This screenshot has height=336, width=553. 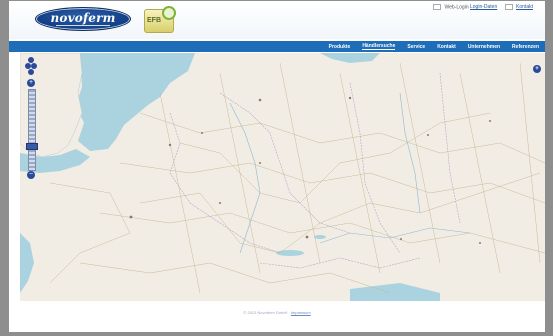 What do you see at coordinates (32, 146) in the screenshot?
I see `zoom-slider-handle` at bounding box center [32, 146].